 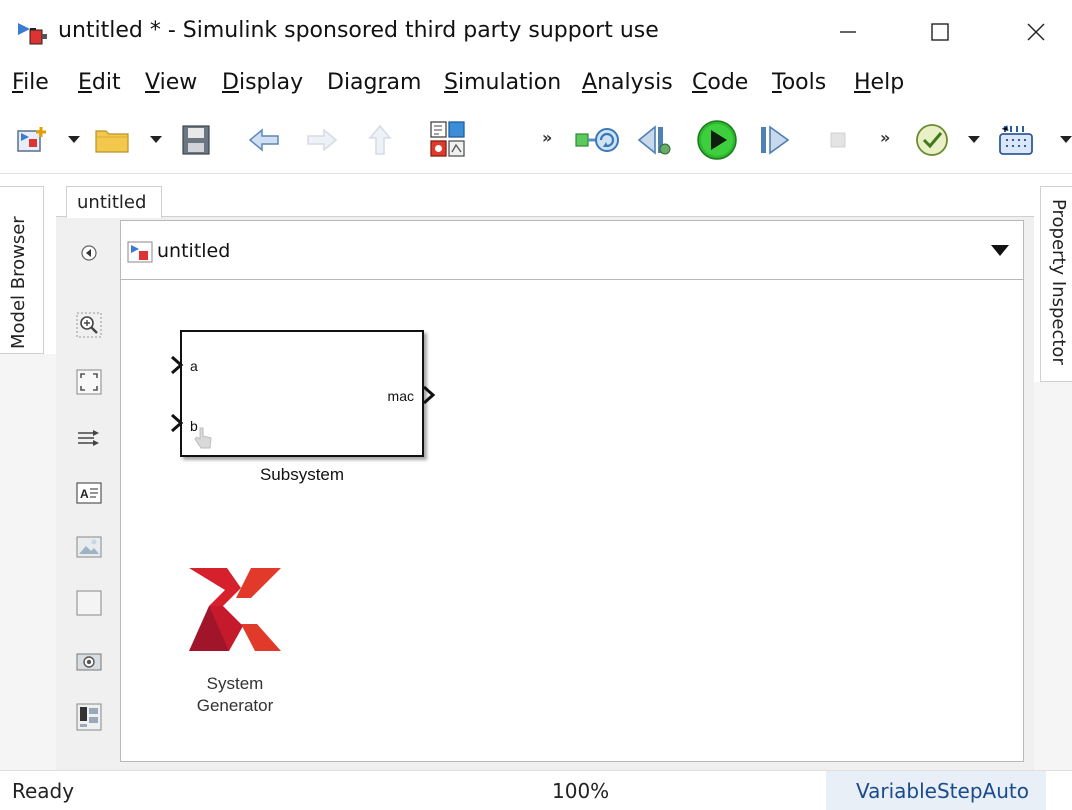 I want to click on update-diagram-button, so click(x=598, y=140).